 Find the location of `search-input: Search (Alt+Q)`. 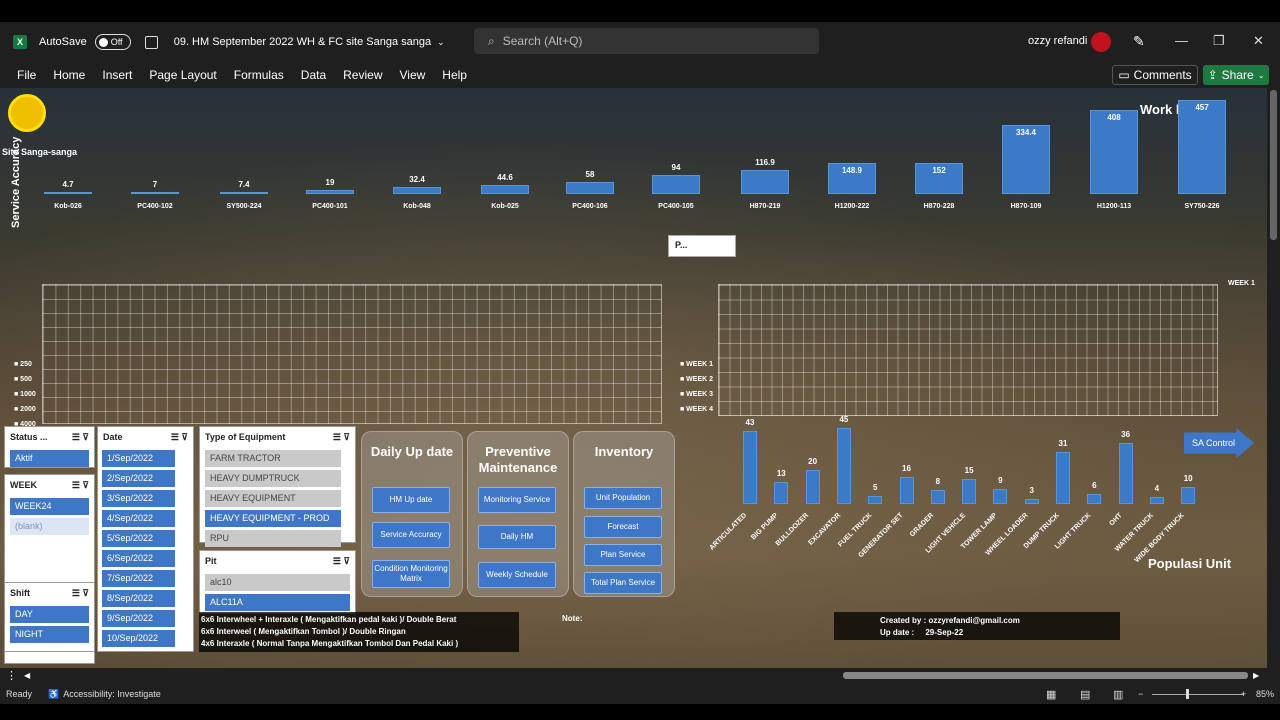

search-input: Search (Alt+Q) is located at coordinates (543, 41).